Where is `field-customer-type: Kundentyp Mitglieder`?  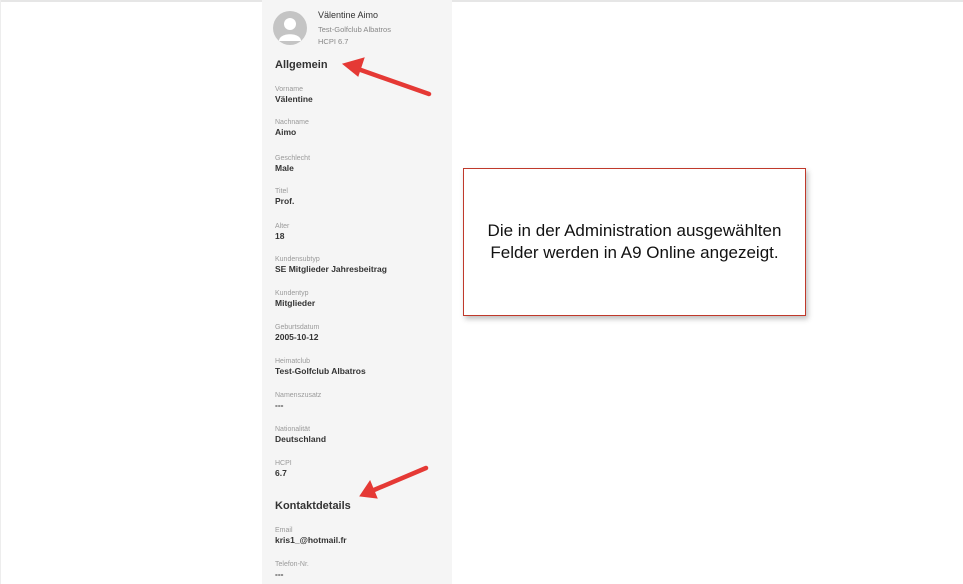
field-customer-type: Kundentyp Mitglieder is located at coordinates (362, 299).